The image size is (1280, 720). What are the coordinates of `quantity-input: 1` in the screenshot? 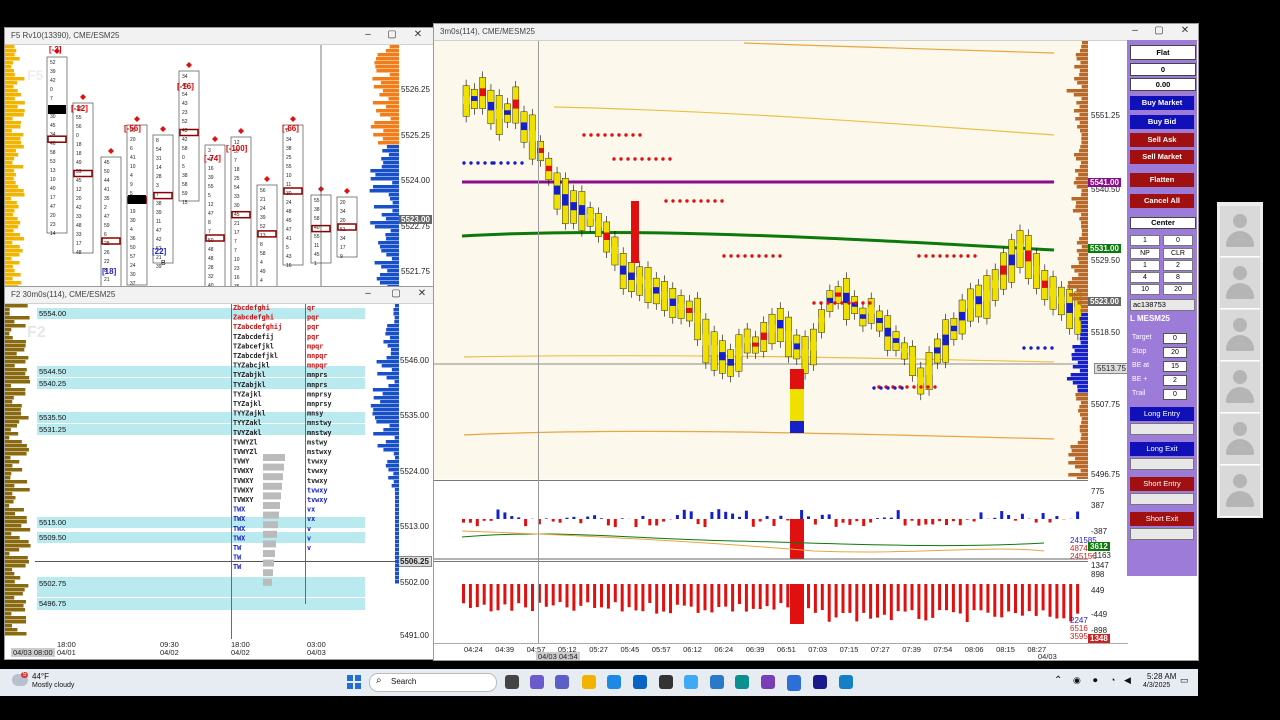 It's located at (1145, 240).